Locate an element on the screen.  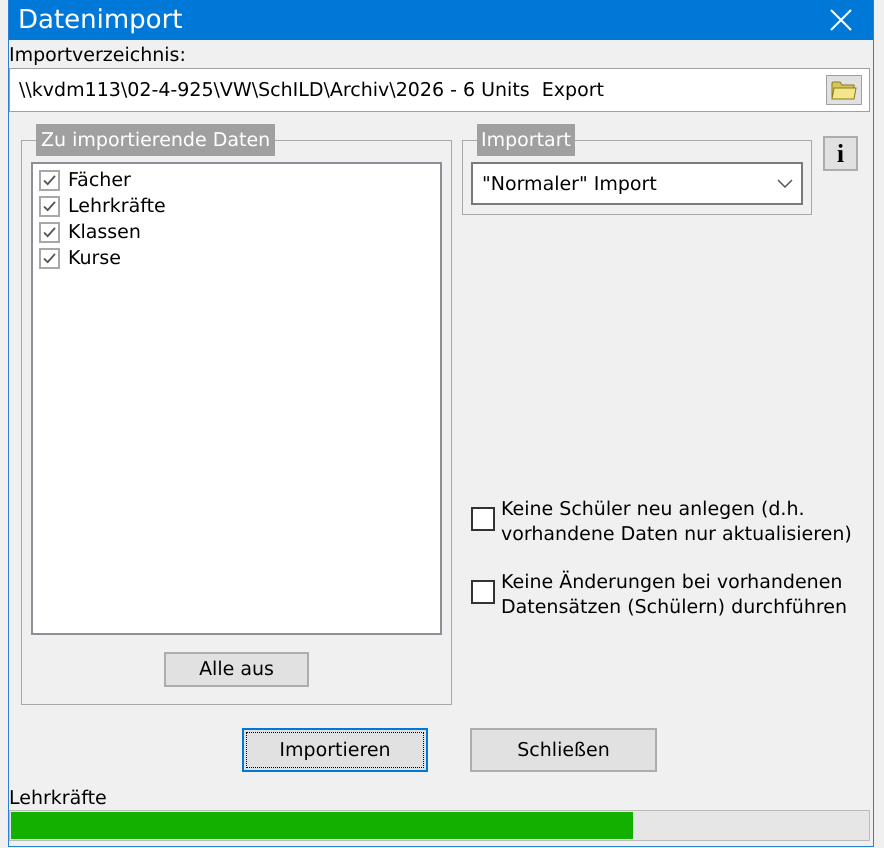
path-field: \\kvdm113\02-4-925\VW\SchILD\Archiv\2026 - 6 Units Export is located at coordinates (439, 90).